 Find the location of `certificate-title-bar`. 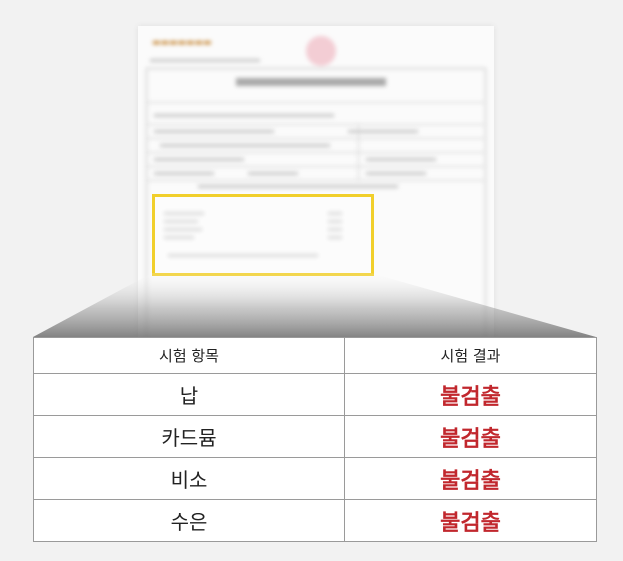

certificate-title-bar is located at coordinates (311, 82).